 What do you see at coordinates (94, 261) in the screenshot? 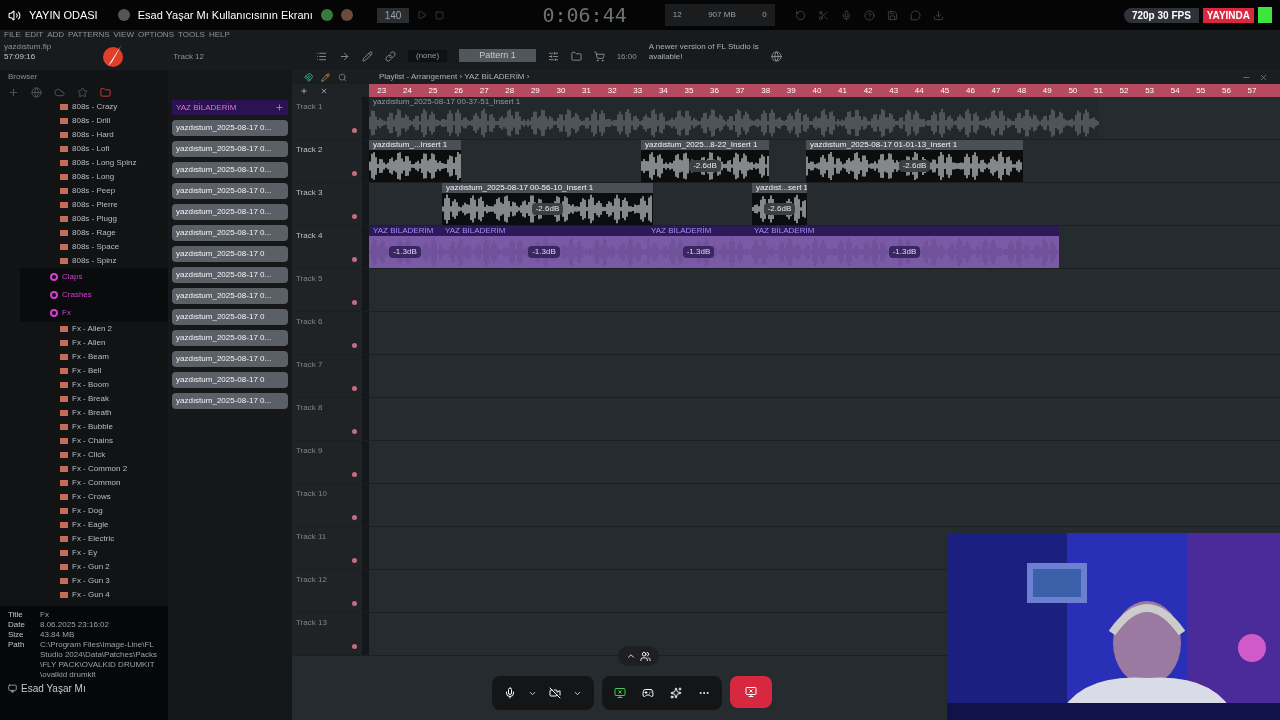
I see `browser-item: 808s - Spinz` at bounding box center [94, 261].